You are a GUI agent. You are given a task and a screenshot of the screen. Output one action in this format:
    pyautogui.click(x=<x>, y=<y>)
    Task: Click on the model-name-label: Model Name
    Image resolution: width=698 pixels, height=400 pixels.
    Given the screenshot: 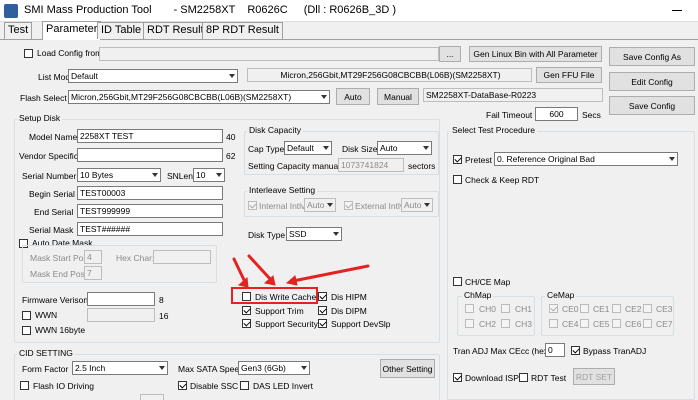 What is the action you would take?
    pyautogui.click(x=53, y=137)
    